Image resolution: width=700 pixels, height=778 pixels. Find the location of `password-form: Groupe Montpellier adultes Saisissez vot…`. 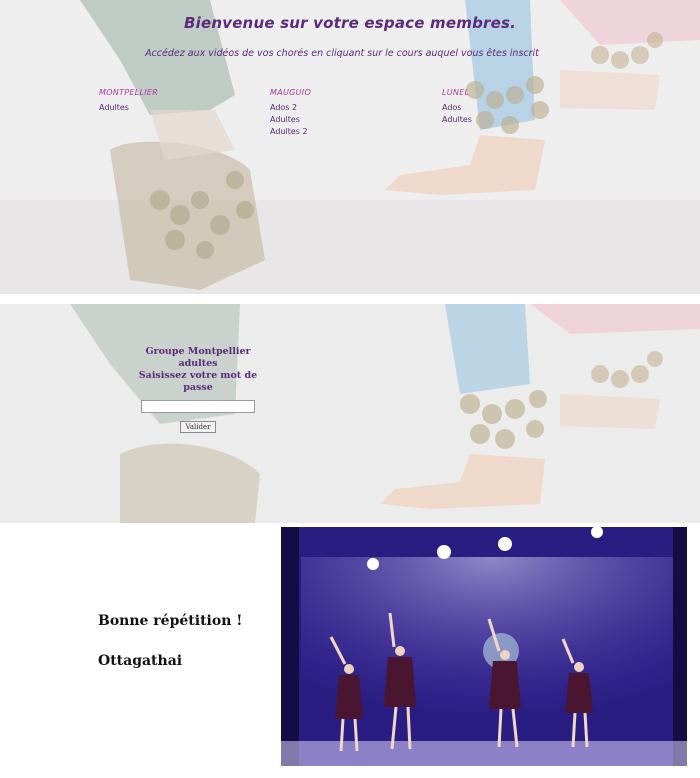

password-form: Groupe Montpellier adultes Saisissez vot… is located at coordinates (198, 389).